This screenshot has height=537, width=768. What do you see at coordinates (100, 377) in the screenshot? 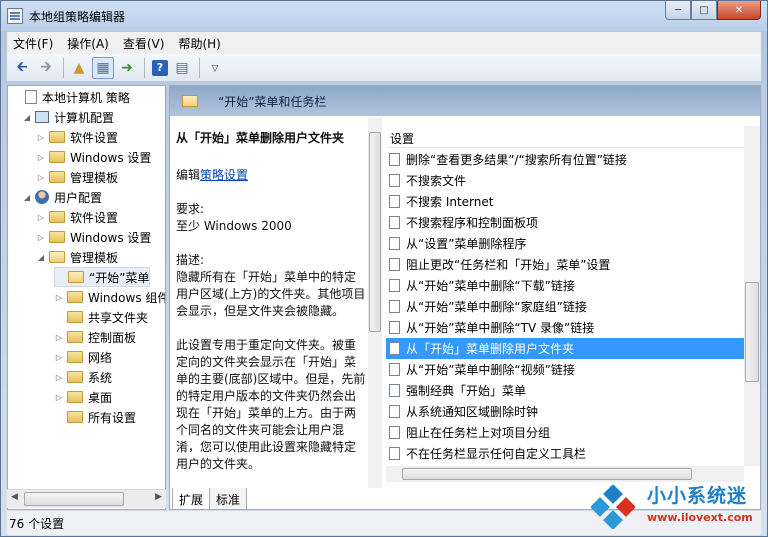
I see `tree-item-label: 系统` at bounding box center [100, 377].